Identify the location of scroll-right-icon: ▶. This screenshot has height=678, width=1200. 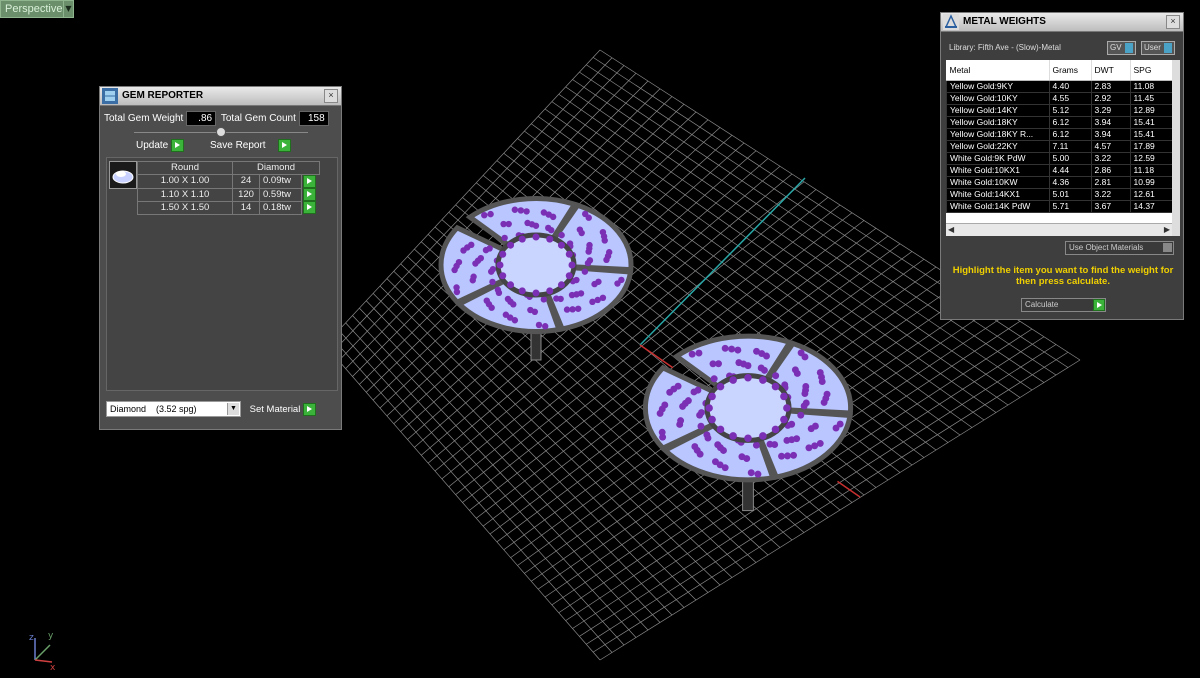
(1167, 230).